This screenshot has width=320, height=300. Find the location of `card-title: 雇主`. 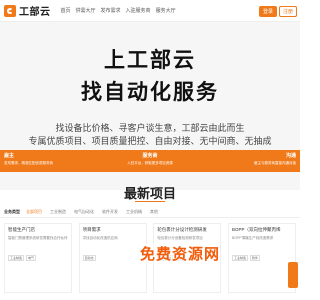

card-title: 雇主 is located at coordinates (9, 156).